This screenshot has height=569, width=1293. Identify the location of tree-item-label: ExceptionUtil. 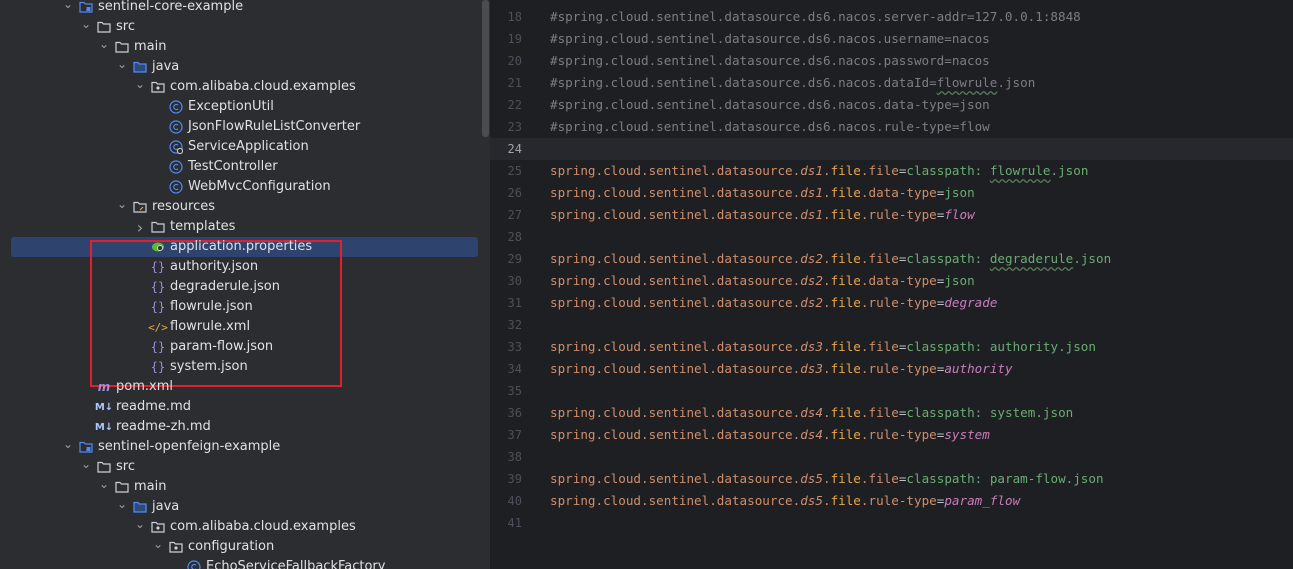
(231, 106).